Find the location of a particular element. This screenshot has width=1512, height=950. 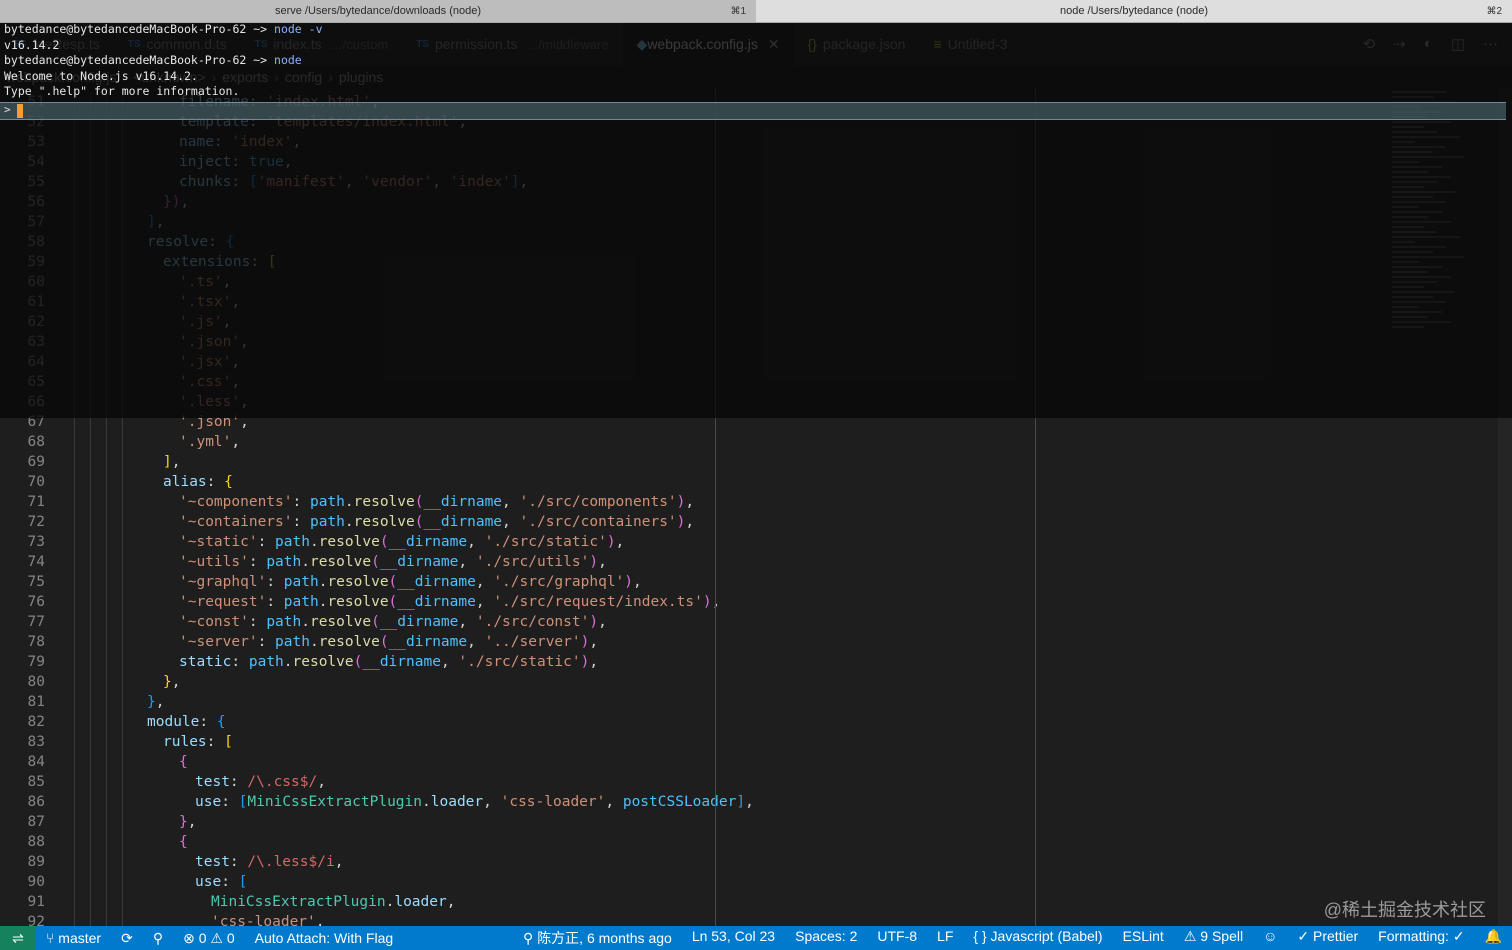

spell-count: 9 Spell is located at coordinates (1222, 936).